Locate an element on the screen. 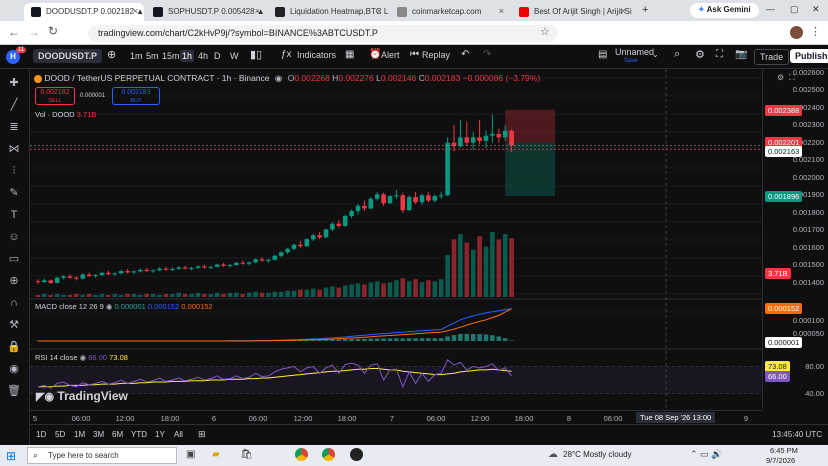 This screenshot has height=466, width=828. range-1m: 1M is located at coordinates (79, 434).